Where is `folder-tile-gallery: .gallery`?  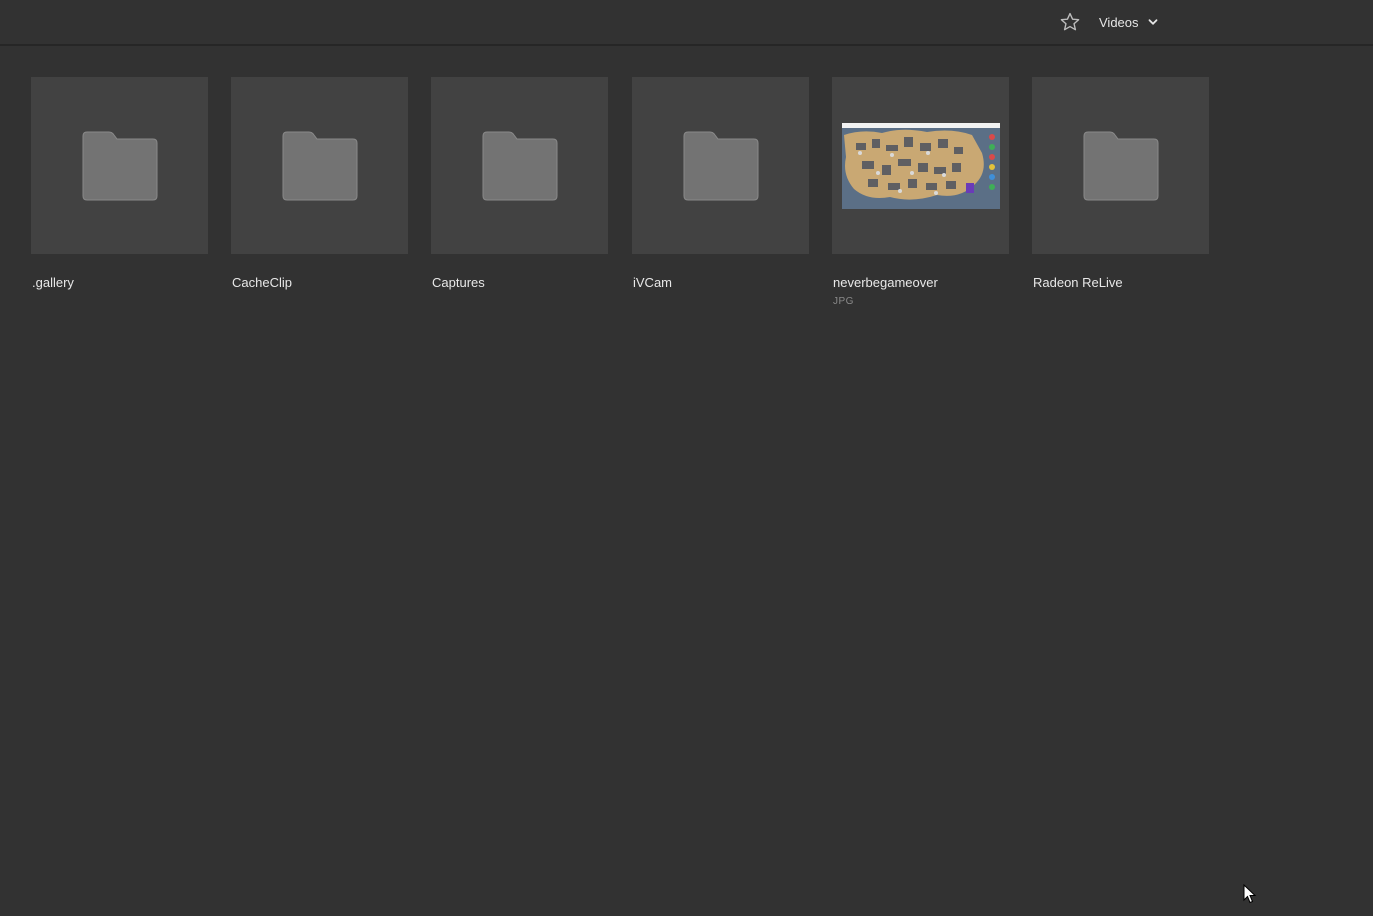 folder-tile-gallery: .gallery is located at coordinates (119, 183).